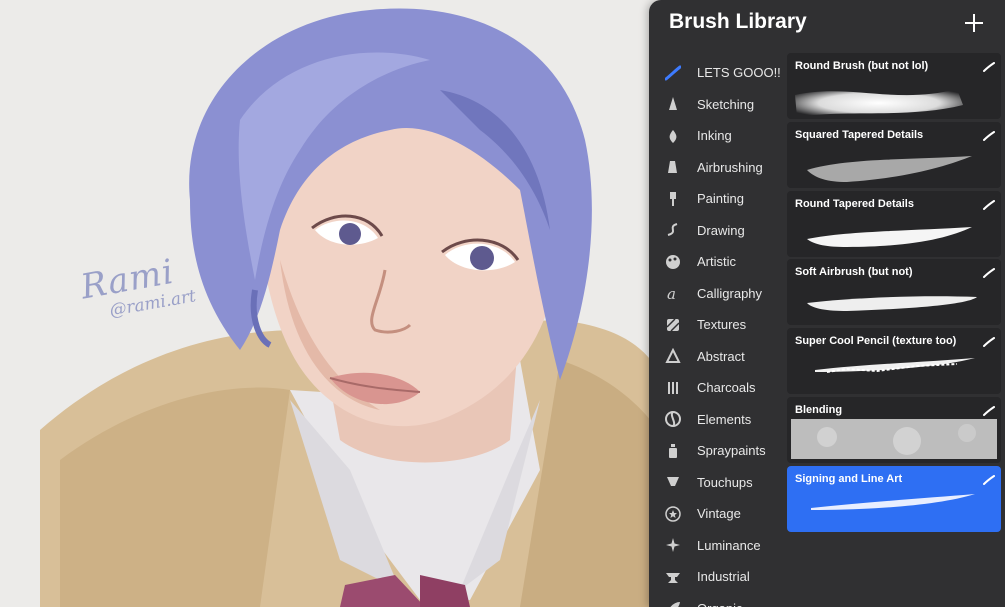 The height and width of the screenshot is (607, 1005). I want to click on triangle-icon, so click(673, 356).